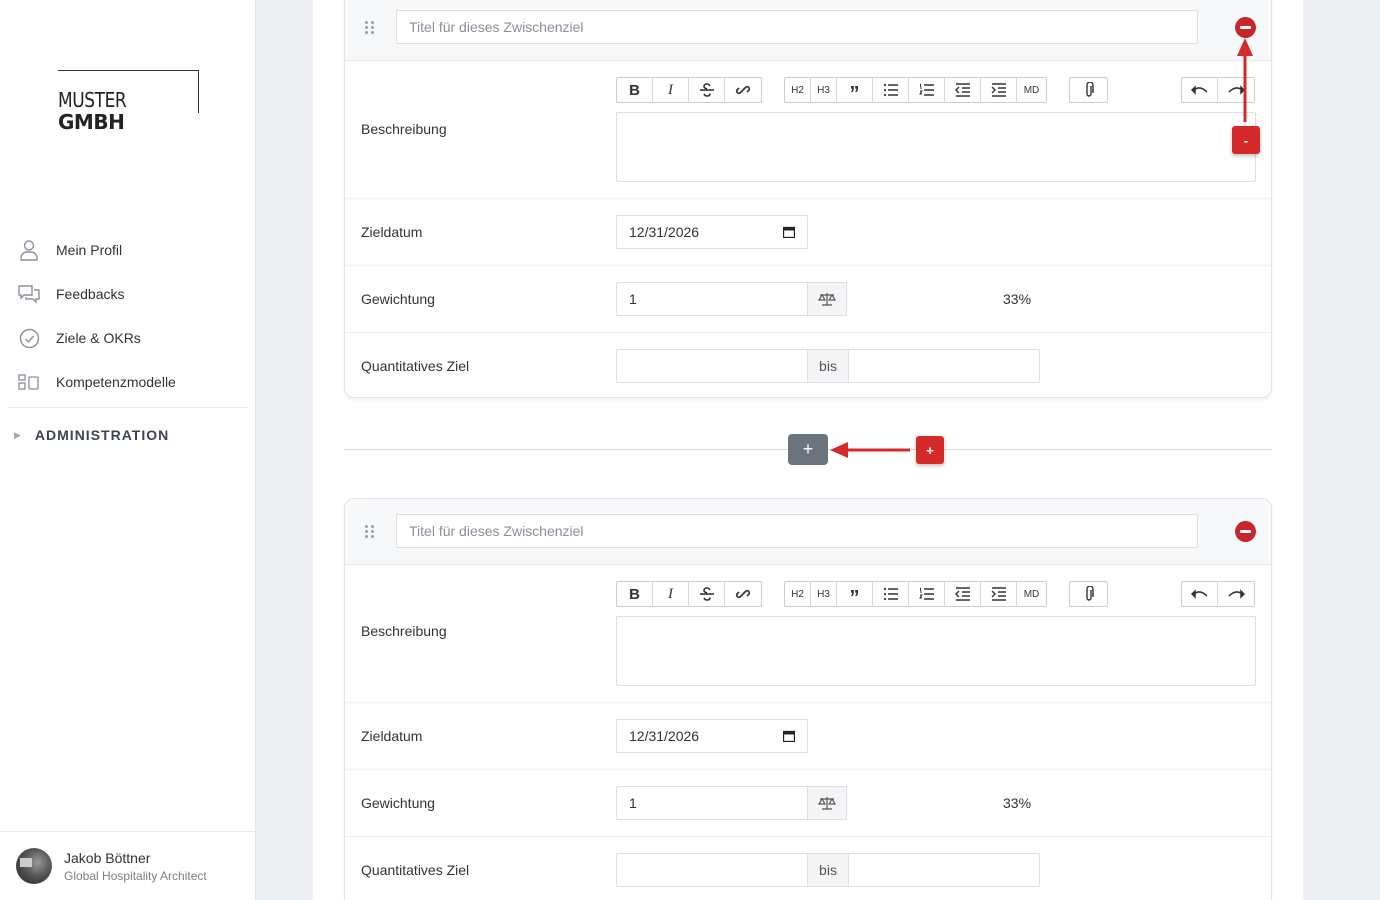 The width and height of the screenshot is (1380, 900). I want to click on quantitative-label: Quantitatives Ziel, so click(415, 366).